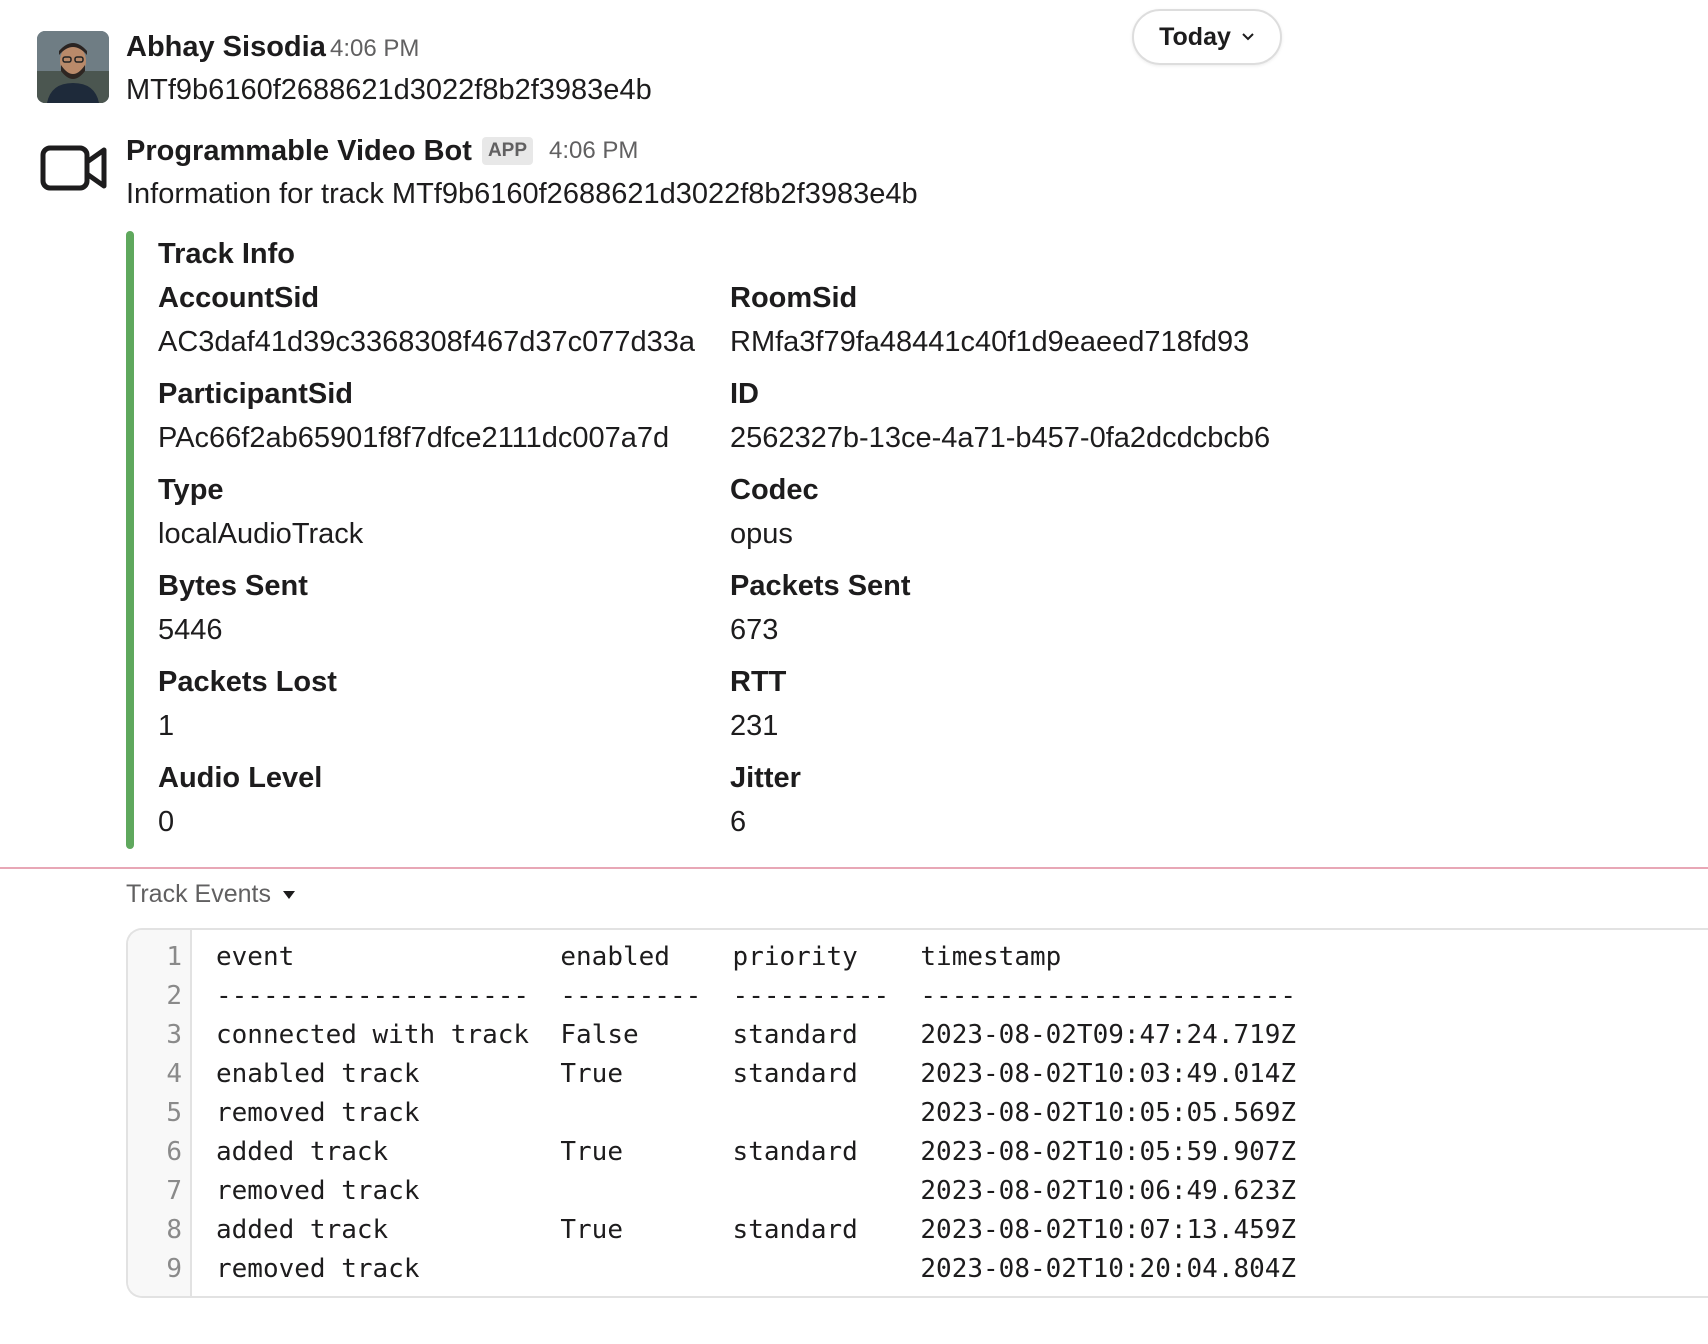 The height and width of the screenshot is (1344, 1708). What do you see at coordinates (233, 586) in the screenshot?
I see `field-label: Bytes Sent` at bounding box center [233, 586].